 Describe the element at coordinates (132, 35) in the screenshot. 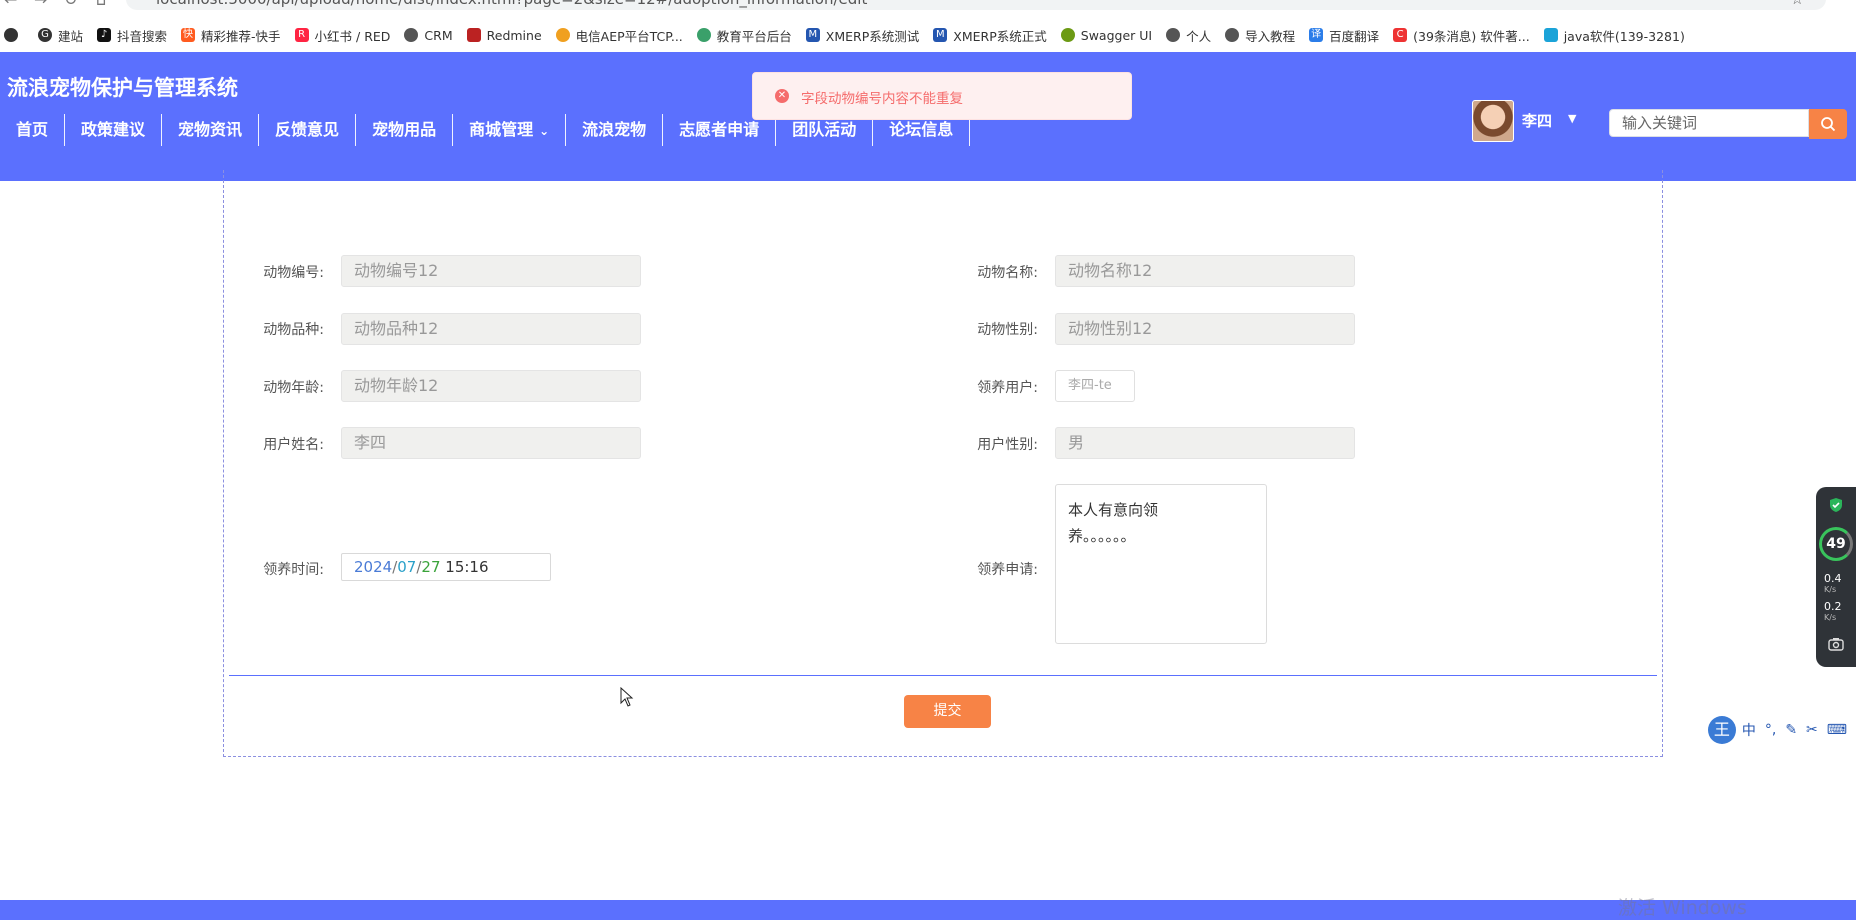

I see `bookmark-item: ♪ 抖音搜索` at that location.